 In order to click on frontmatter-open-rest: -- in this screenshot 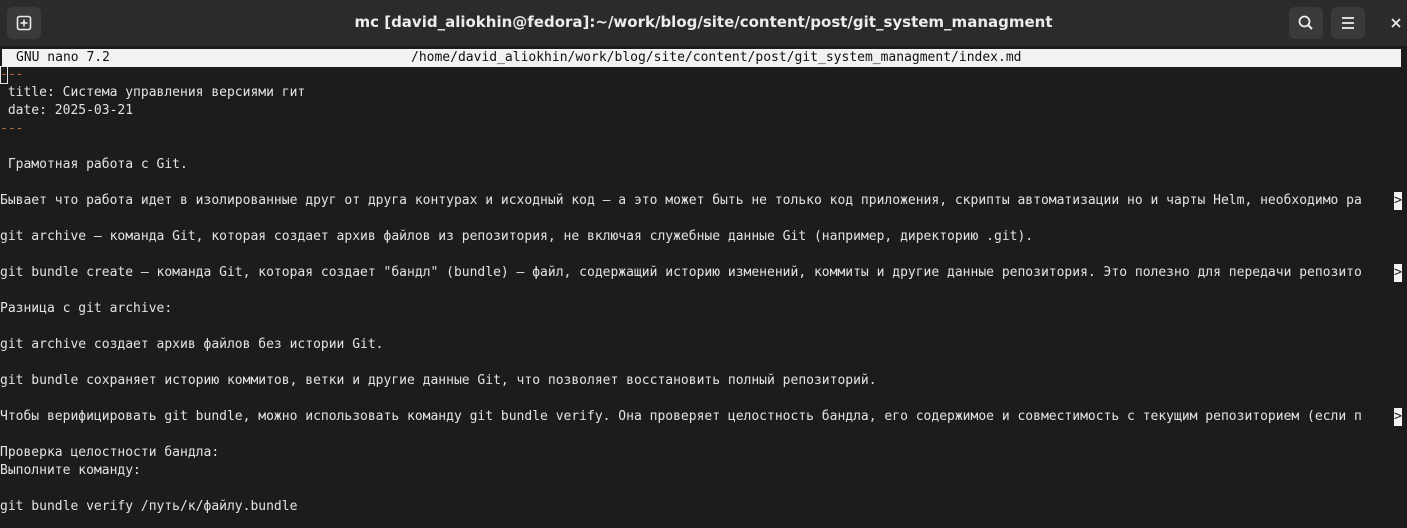, I will do `click(15, 74)`.